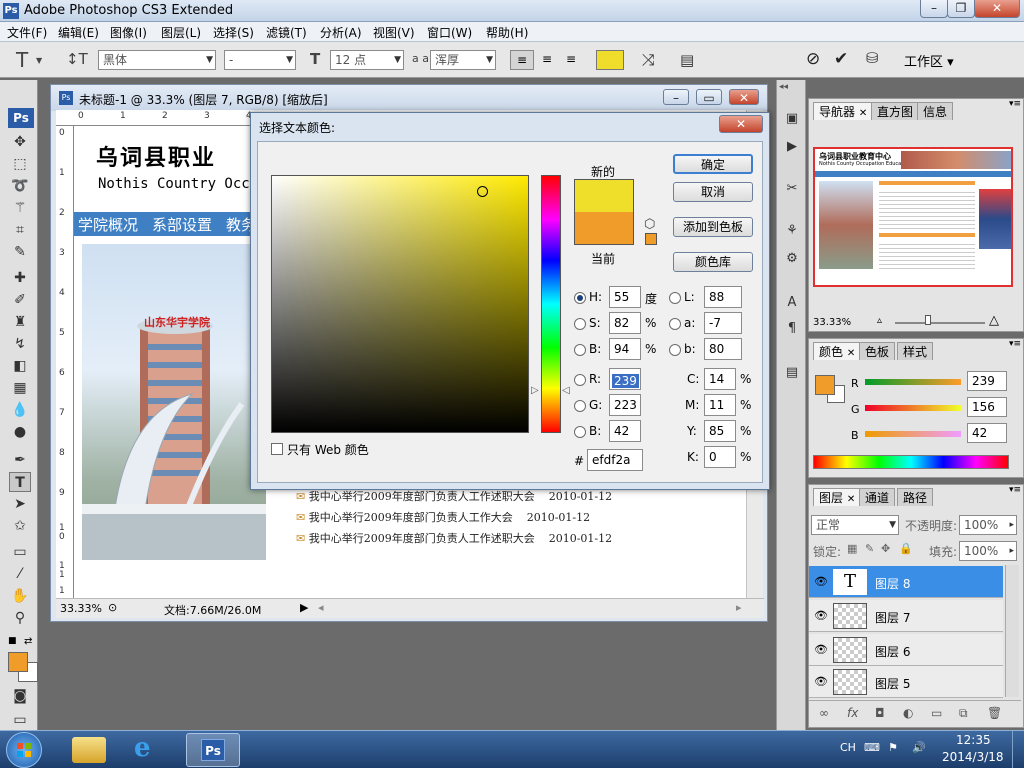 The width and height of the screenshot is (1024, 768). I want to click on gradient-tool-icon: ▦, so click(20, 388).